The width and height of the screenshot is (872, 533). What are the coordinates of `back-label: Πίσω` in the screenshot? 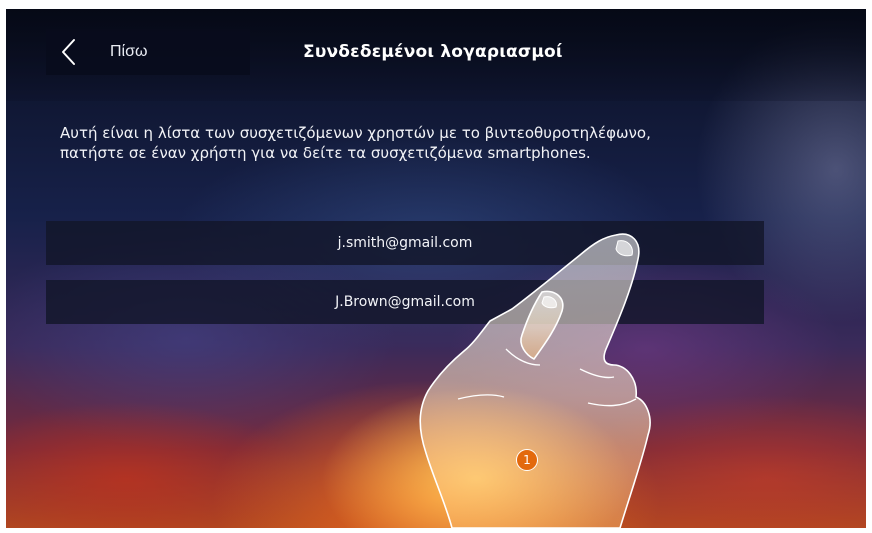 It's located at (129, 51).